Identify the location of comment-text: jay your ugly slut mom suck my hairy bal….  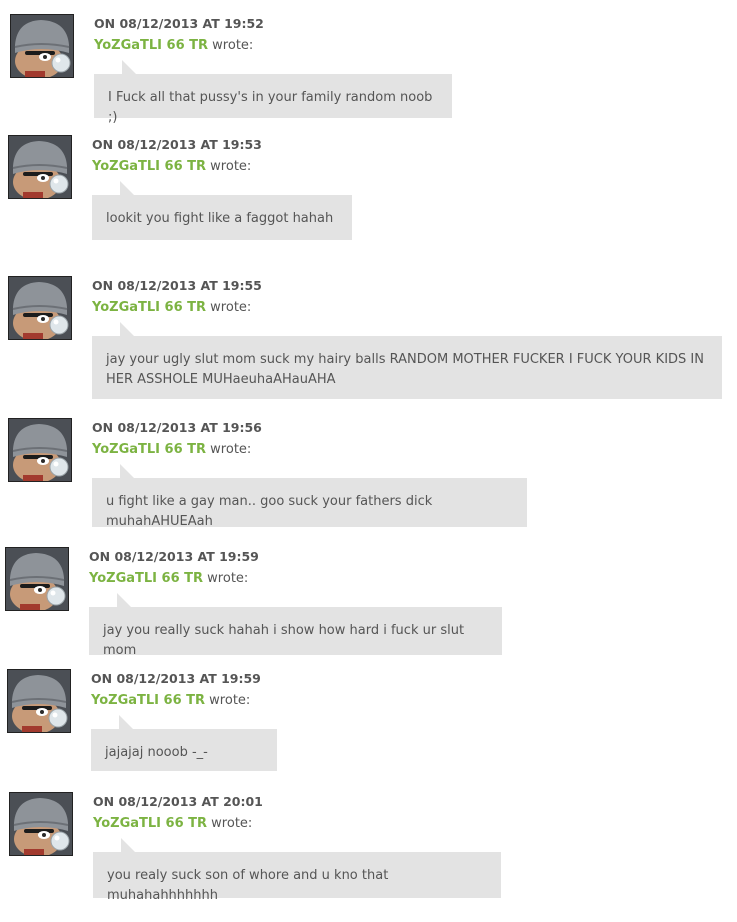
(405, 369).